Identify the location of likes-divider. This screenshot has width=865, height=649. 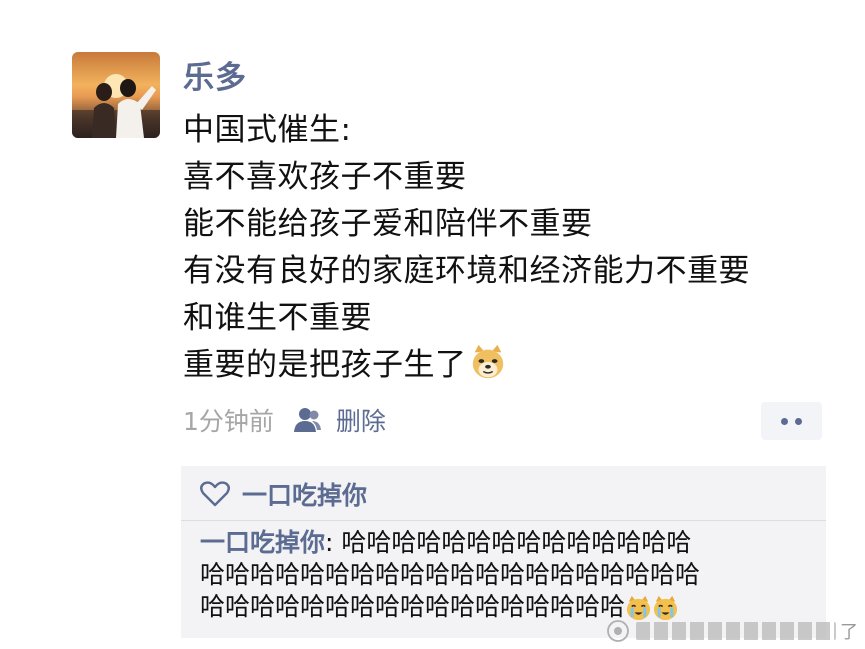
(503, 520).